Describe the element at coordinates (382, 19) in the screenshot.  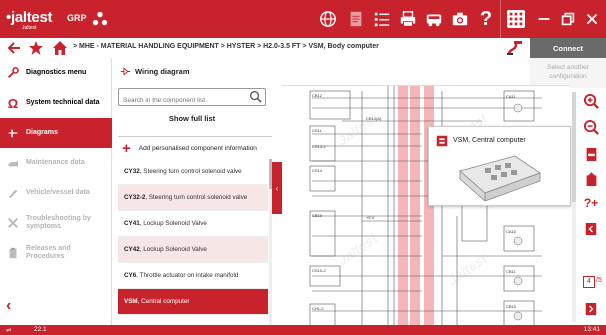
I see `list-icon` at that location.